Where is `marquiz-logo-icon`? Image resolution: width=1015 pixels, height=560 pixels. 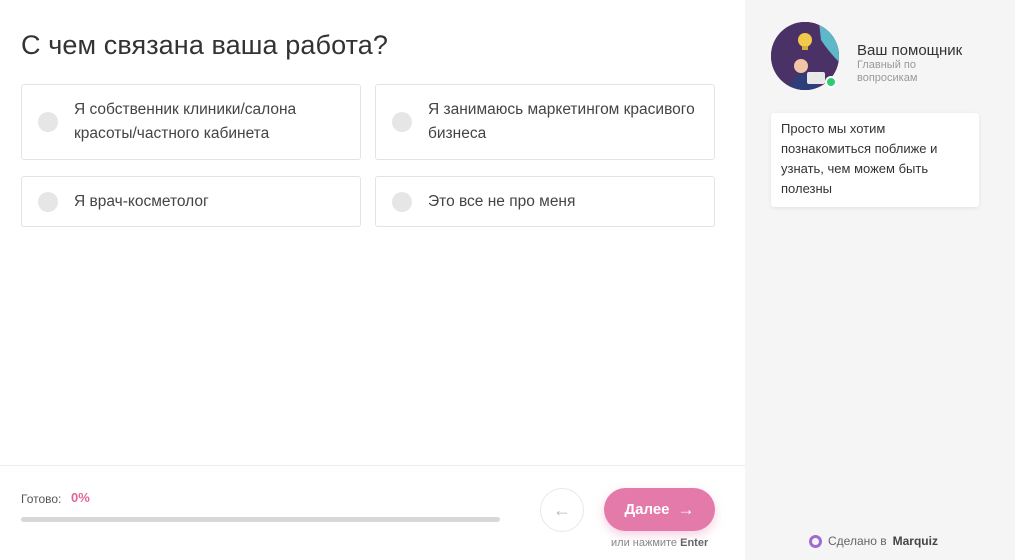 marquiz-logo-icon is located at coordinates (815, 541).